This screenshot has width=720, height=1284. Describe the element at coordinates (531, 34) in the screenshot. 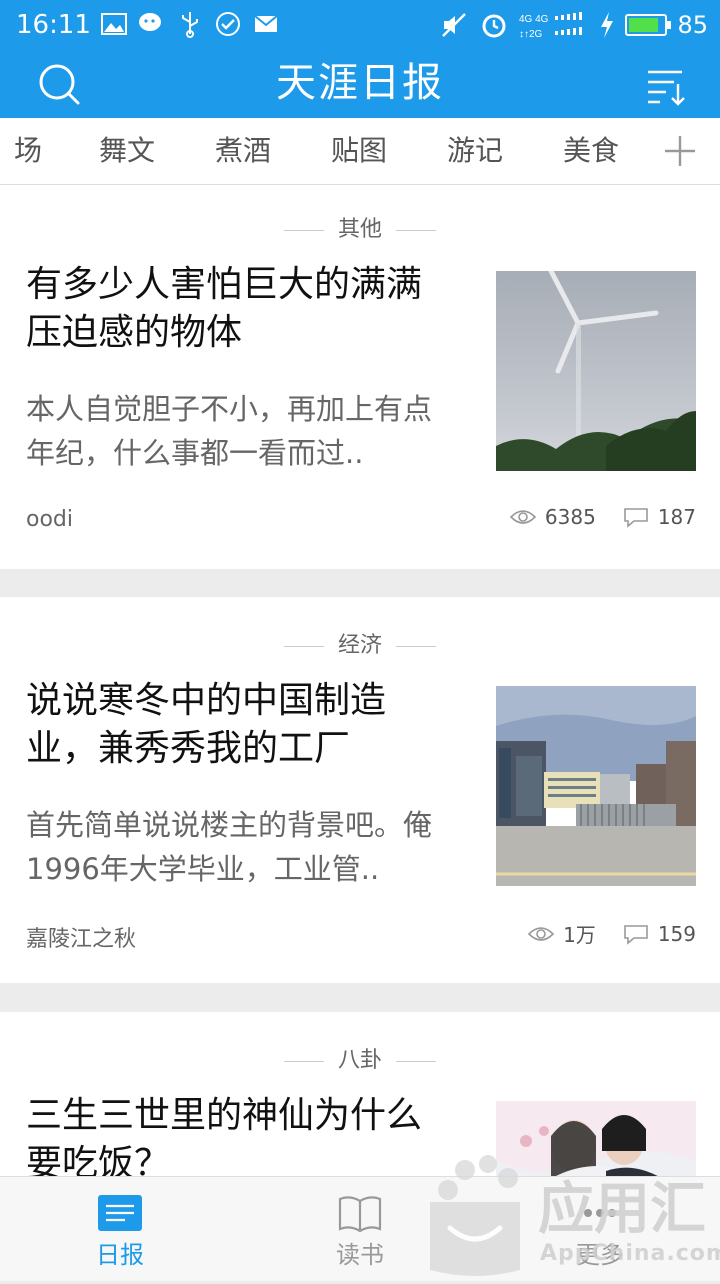

I see `svg-text: ↕↑2G` at that location.